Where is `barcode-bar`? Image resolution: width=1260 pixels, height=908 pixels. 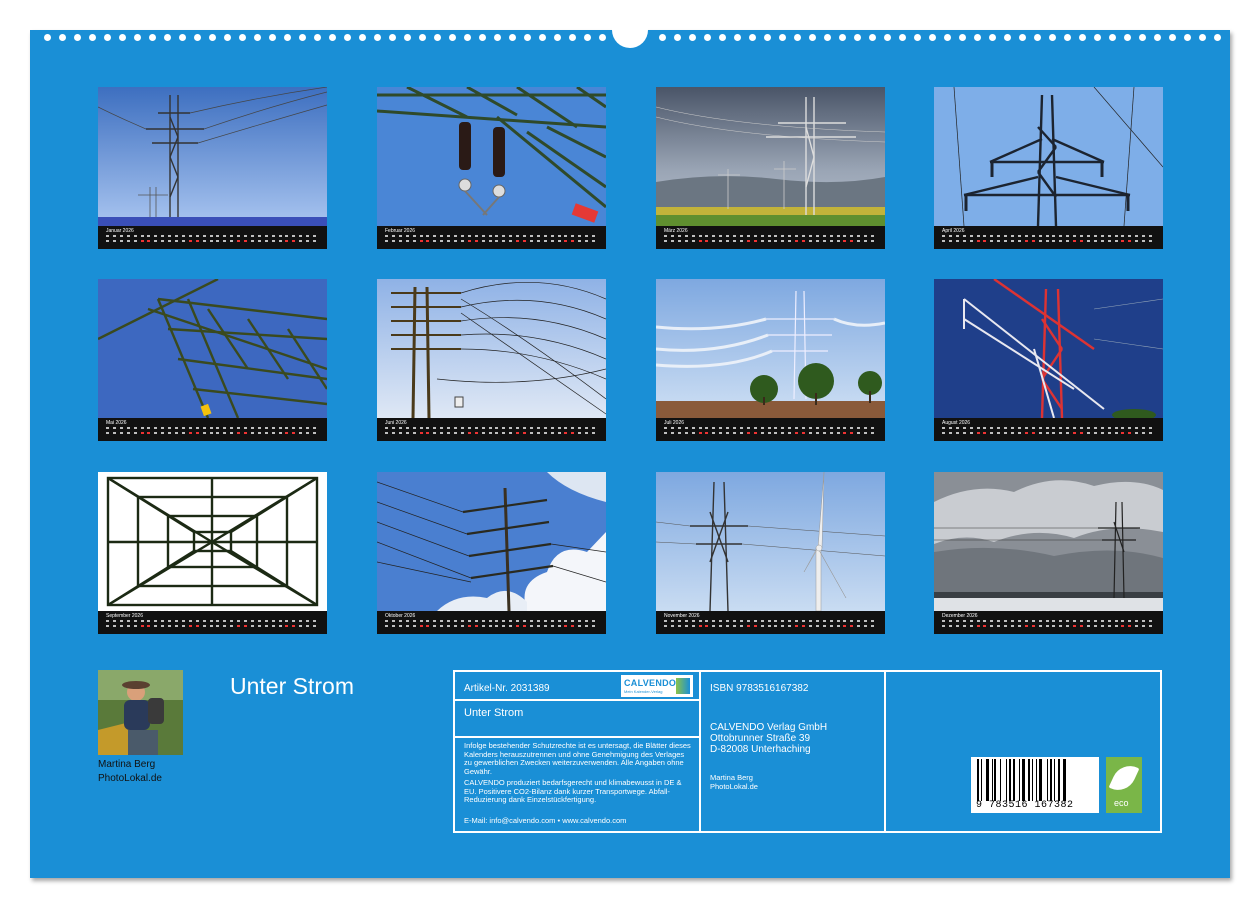 barcode-bar is located at coordinates (995, 780).